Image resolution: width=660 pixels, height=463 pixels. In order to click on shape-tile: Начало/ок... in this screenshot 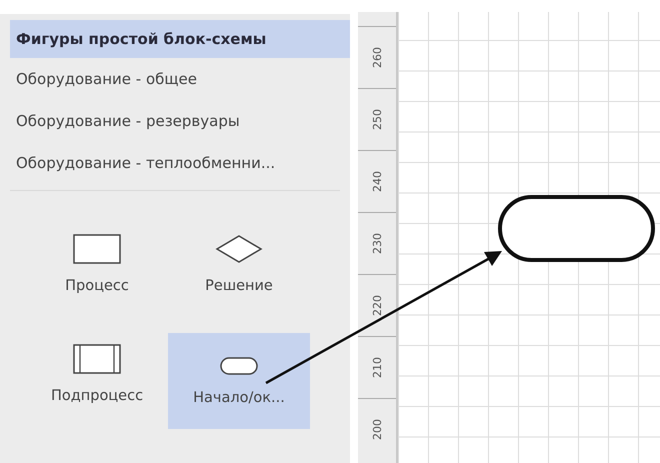, I will do `click(239, 381)`.